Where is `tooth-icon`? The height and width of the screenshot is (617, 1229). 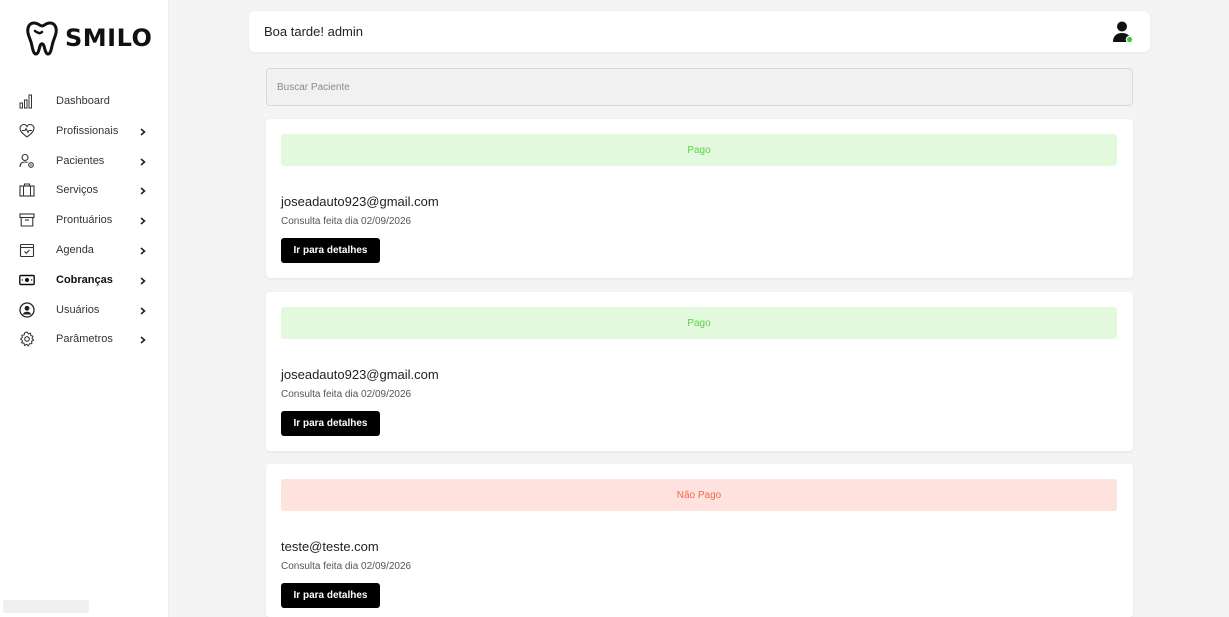
tooth-icon is located at coordinates (42, 38).